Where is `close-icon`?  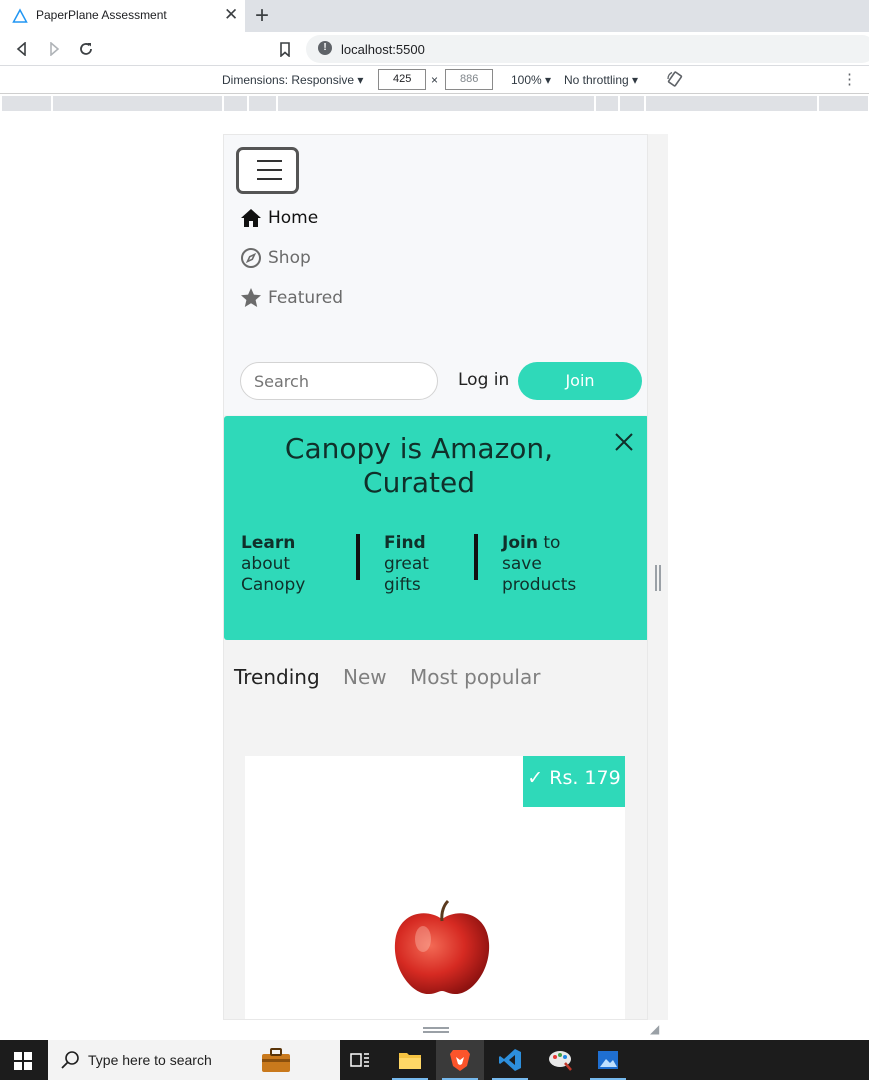 close-icon is located at coordinates (624, 442).